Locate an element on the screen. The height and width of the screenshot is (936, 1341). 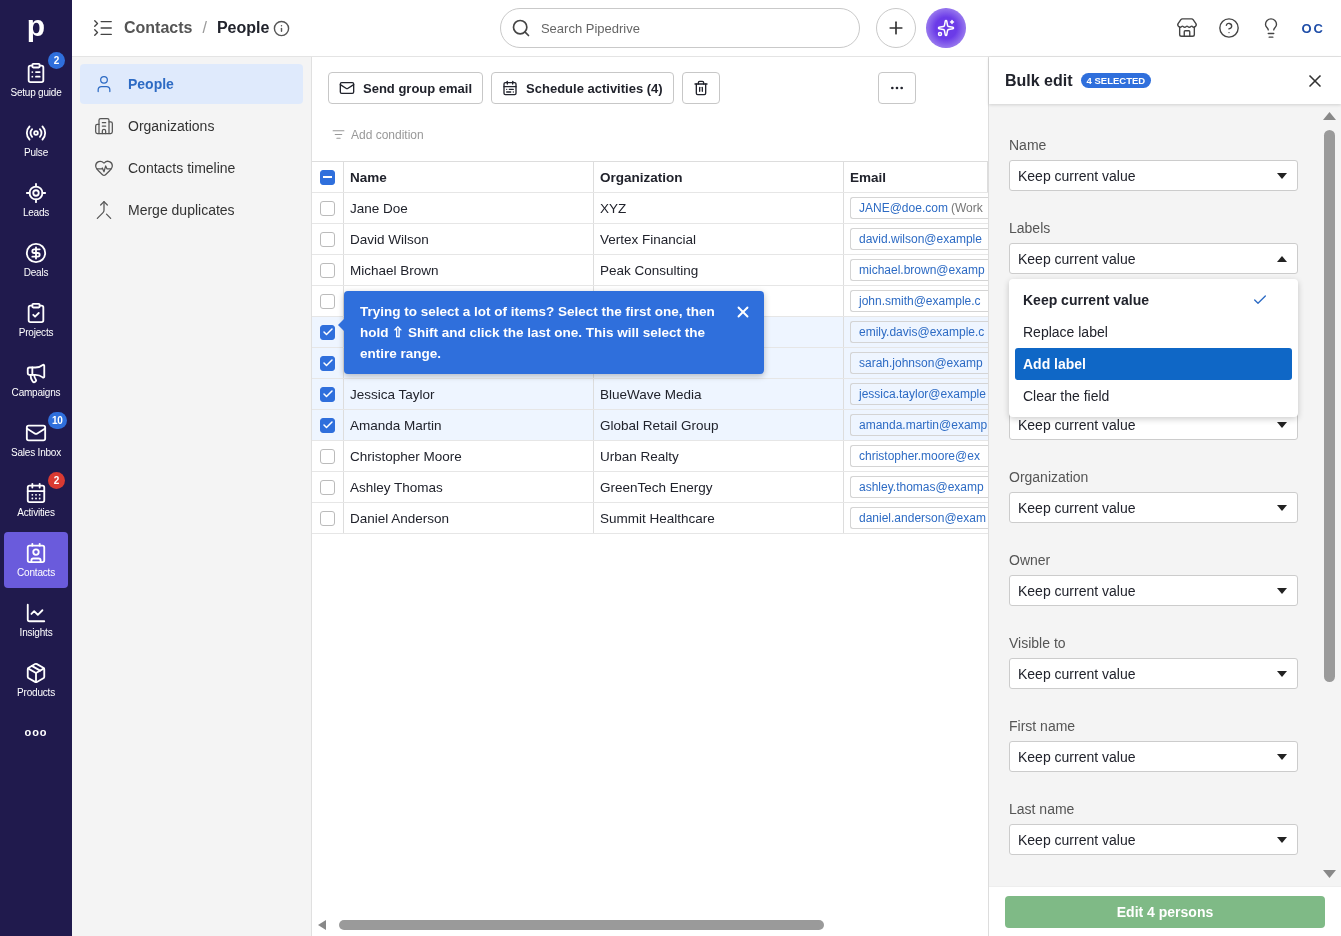
table-cell: XYZ is located at coordinates (613, 208).